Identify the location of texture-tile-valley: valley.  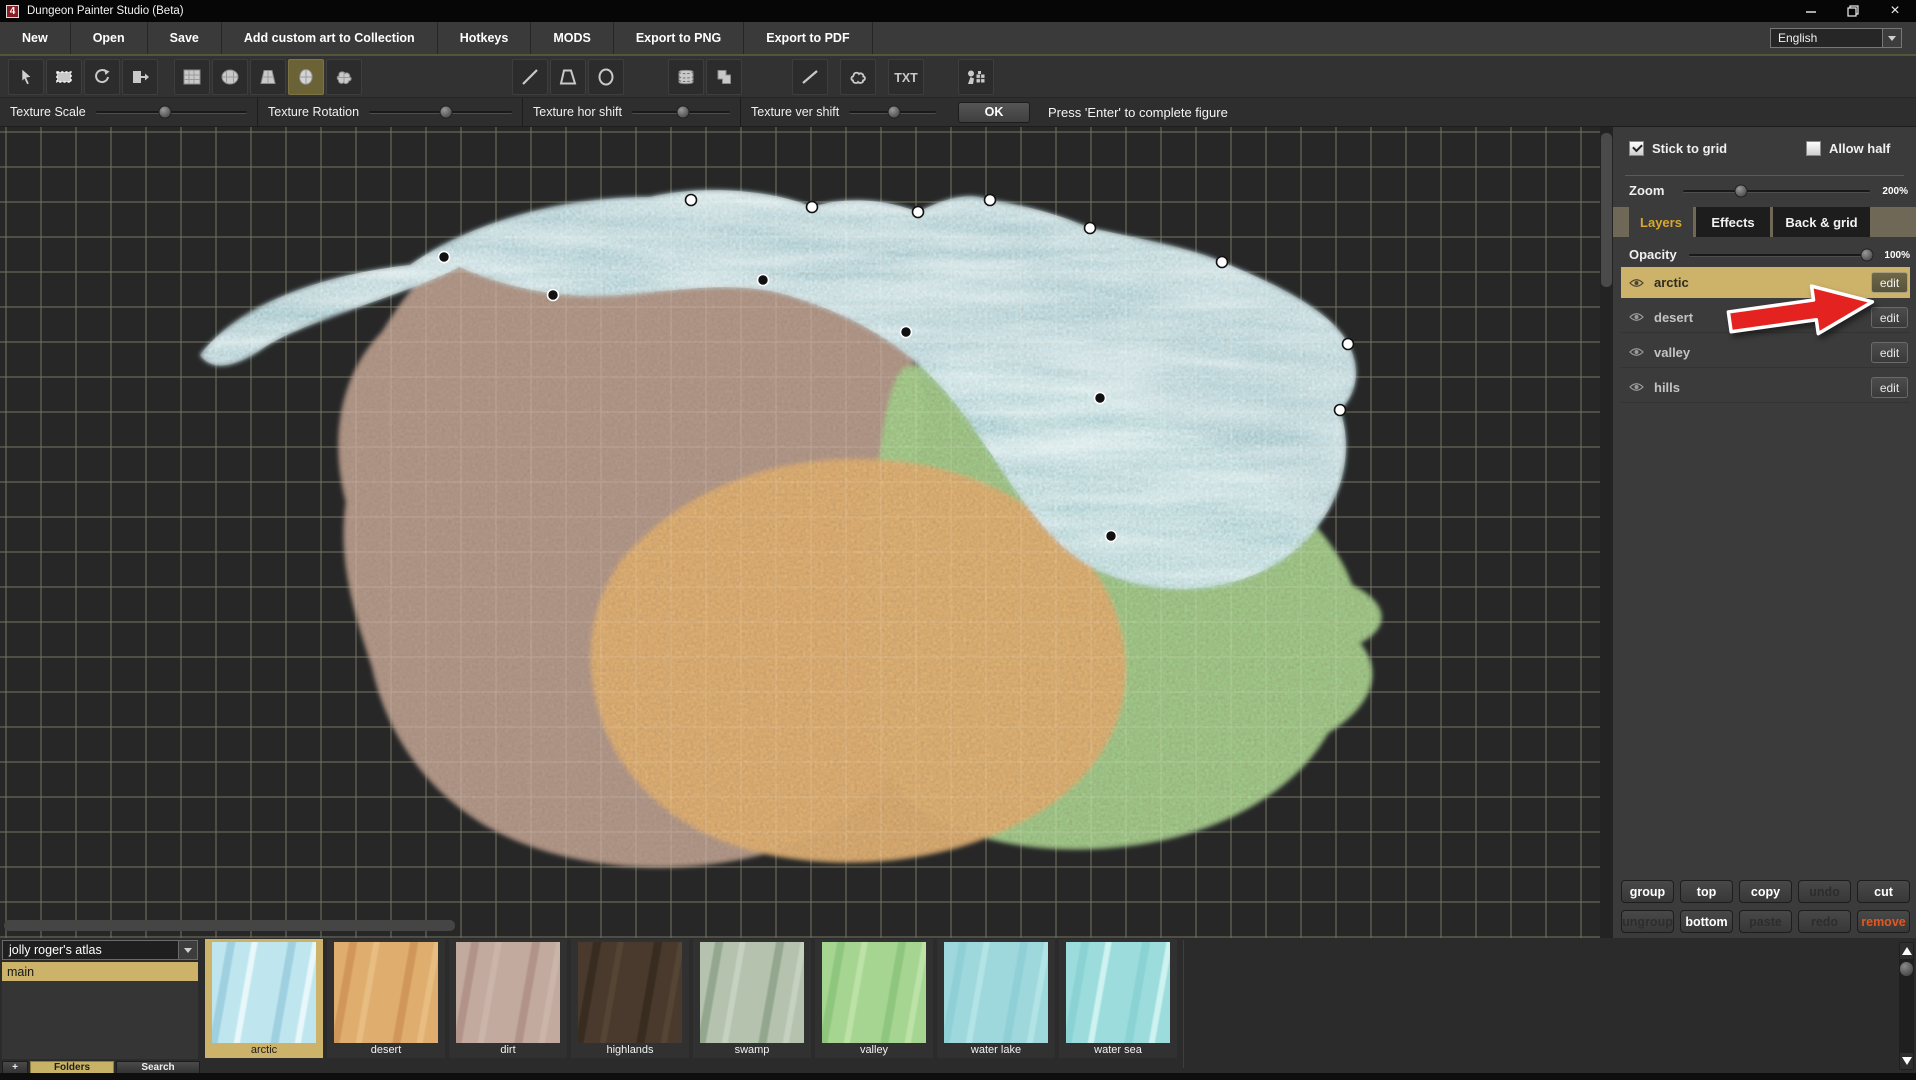
(874, 998).